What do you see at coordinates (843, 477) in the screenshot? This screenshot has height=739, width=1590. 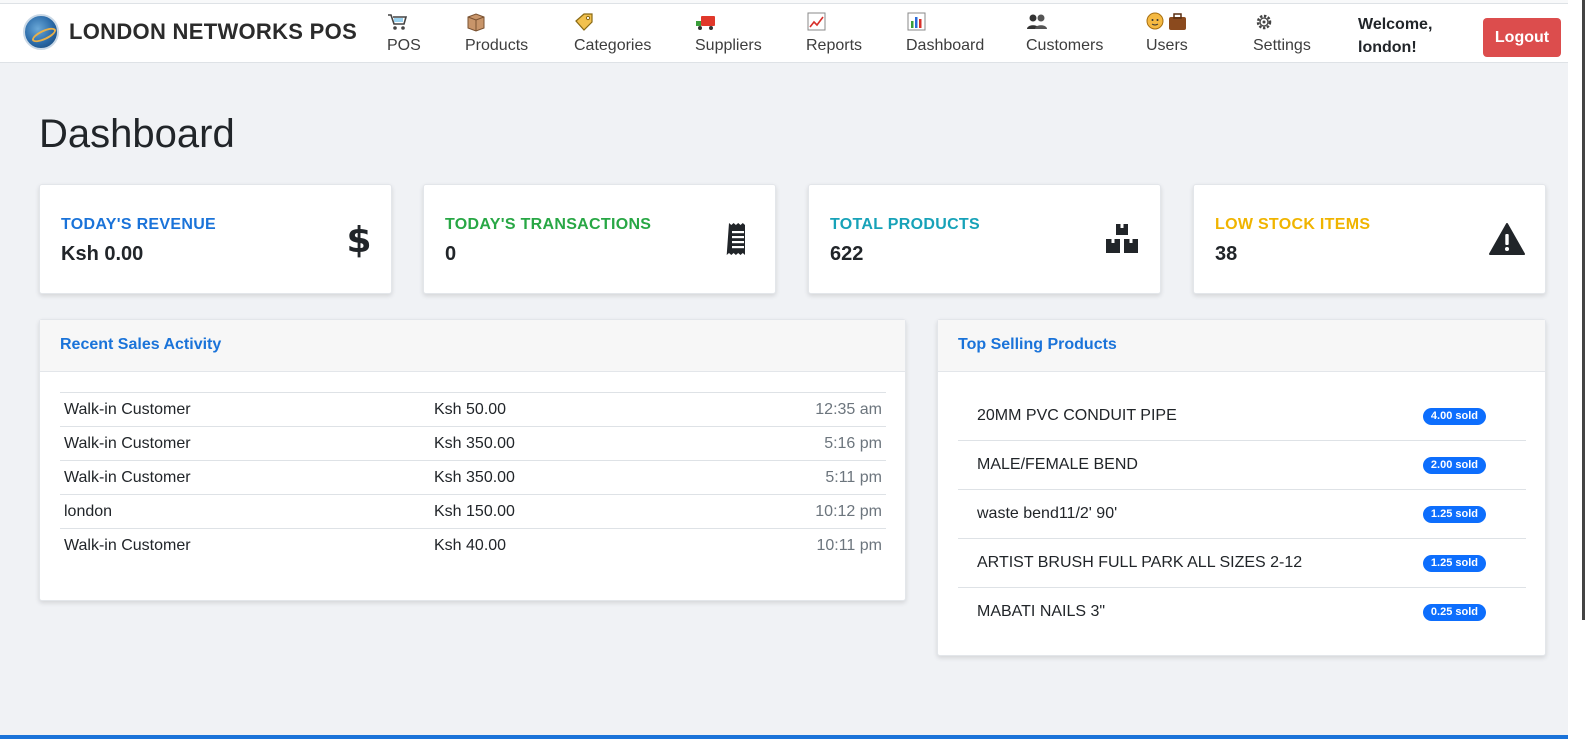 I see `time-cell: 5:11 pm` at bounding box center [843, 477].